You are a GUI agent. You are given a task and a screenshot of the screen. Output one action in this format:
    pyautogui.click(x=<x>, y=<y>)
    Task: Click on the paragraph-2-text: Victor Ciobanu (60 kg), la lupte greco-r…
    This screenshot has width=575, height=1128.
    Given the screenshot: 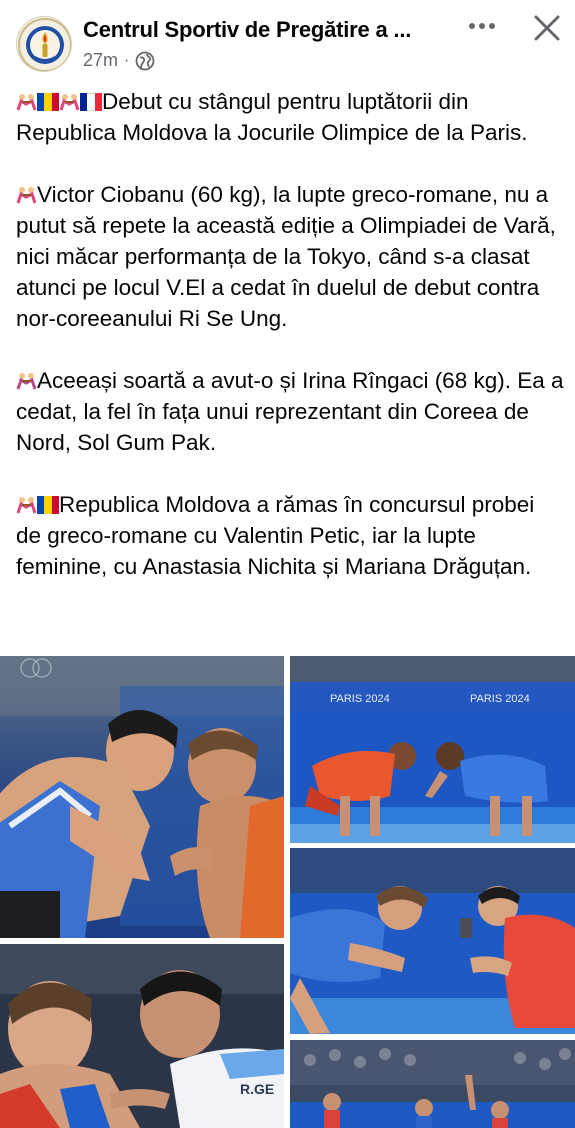 What is the action you would take?
    pyautogui.click(x=286, y=256)
    